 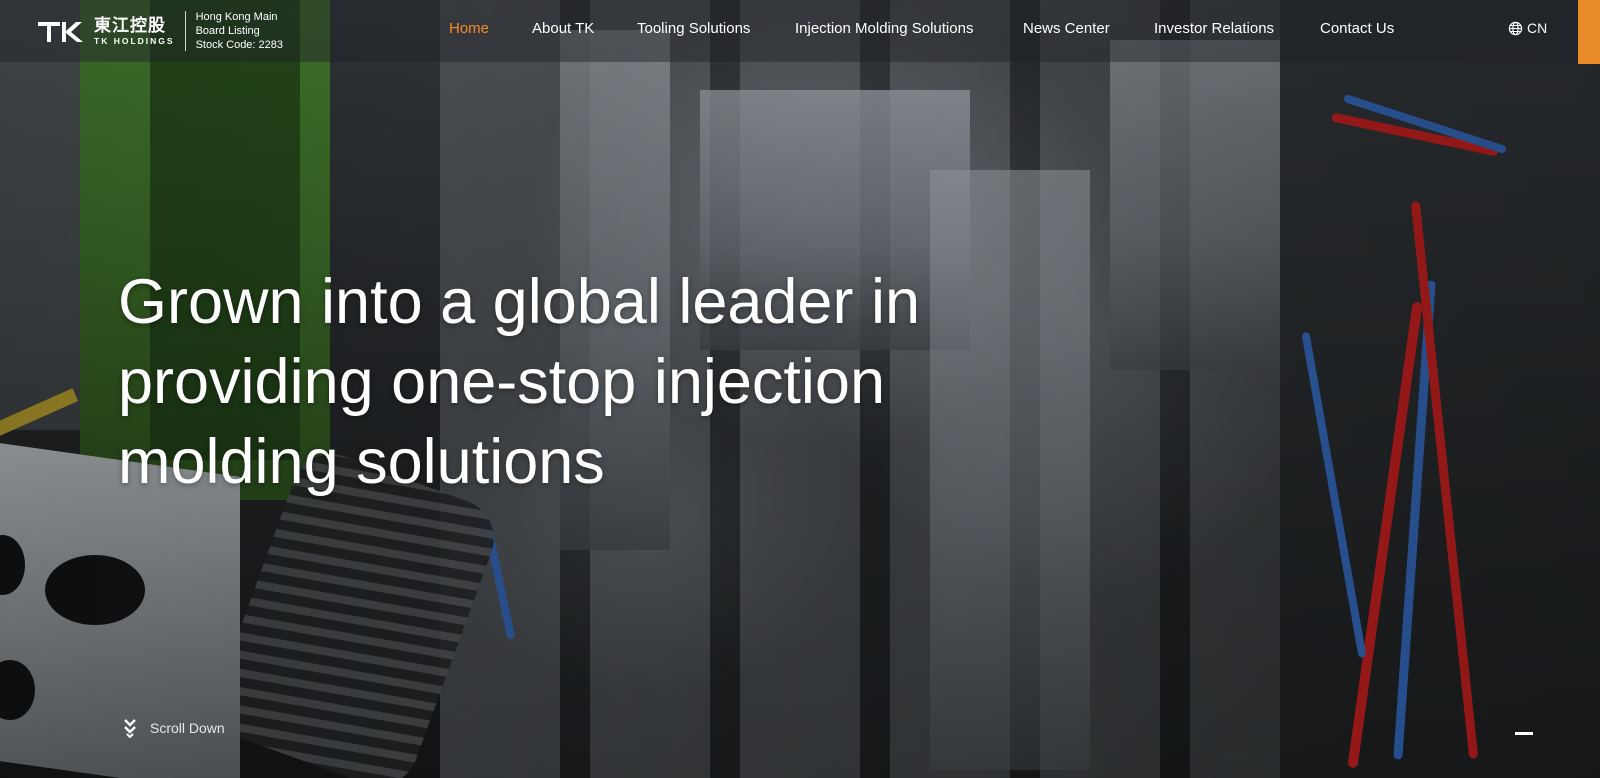 I want to click on nav-injection-molding-solutions: Injection Molding Solutions, so click(x=884, y=28).